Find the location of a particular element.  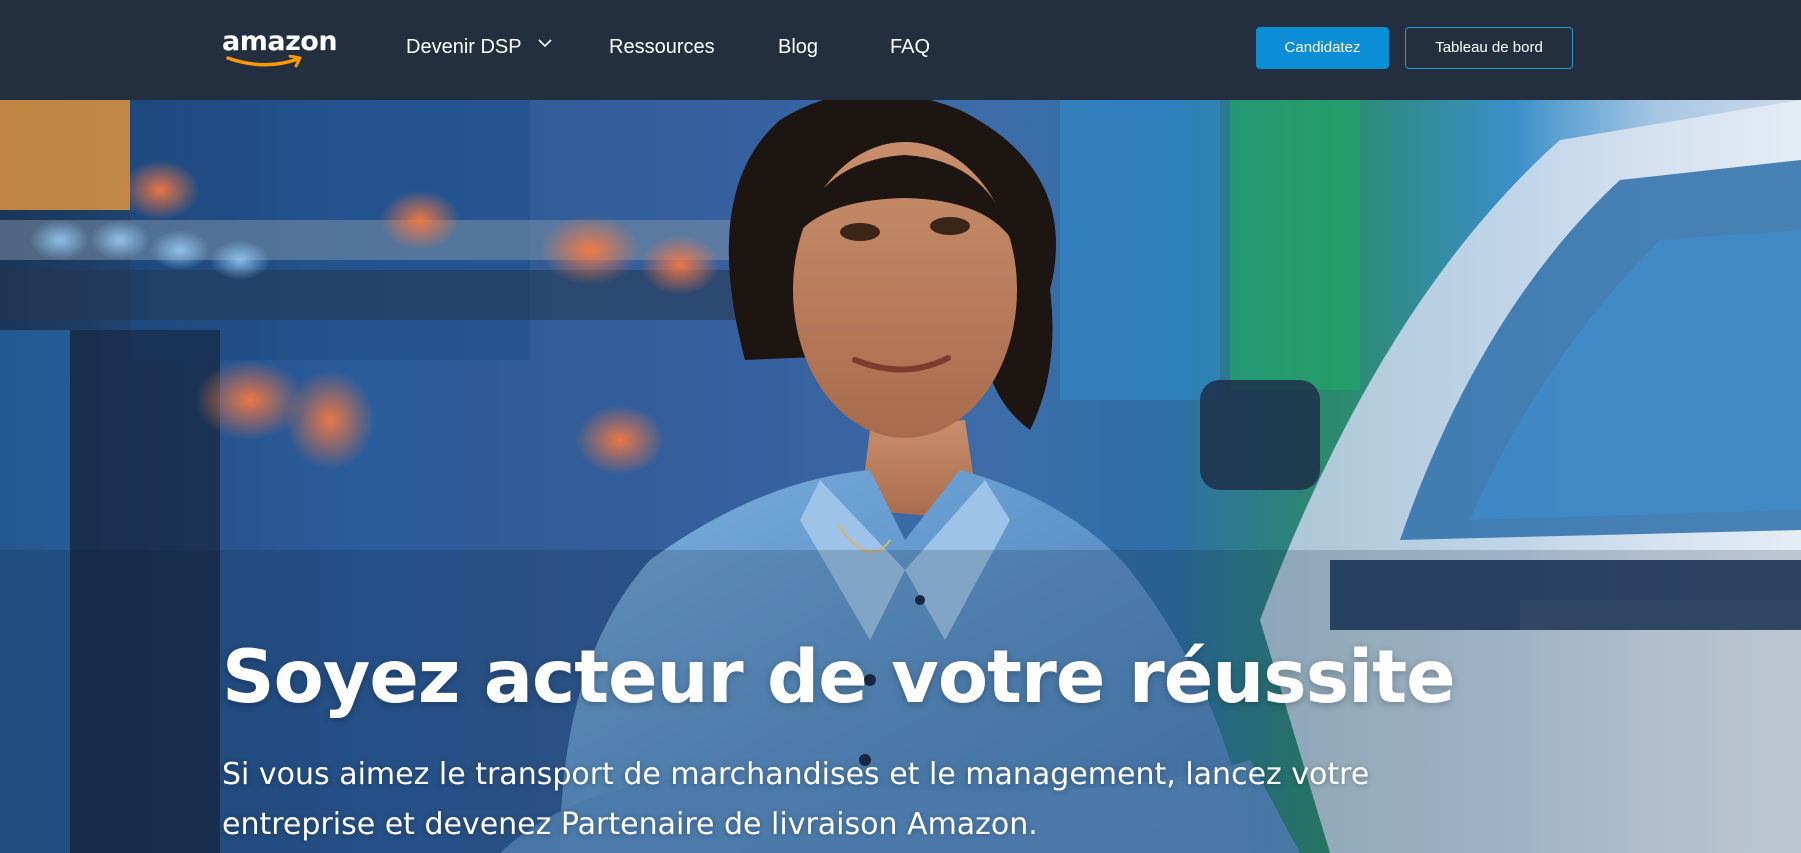

nav-item-devenir-dsp: Devenir DSP is located at coordinates (479, 47).